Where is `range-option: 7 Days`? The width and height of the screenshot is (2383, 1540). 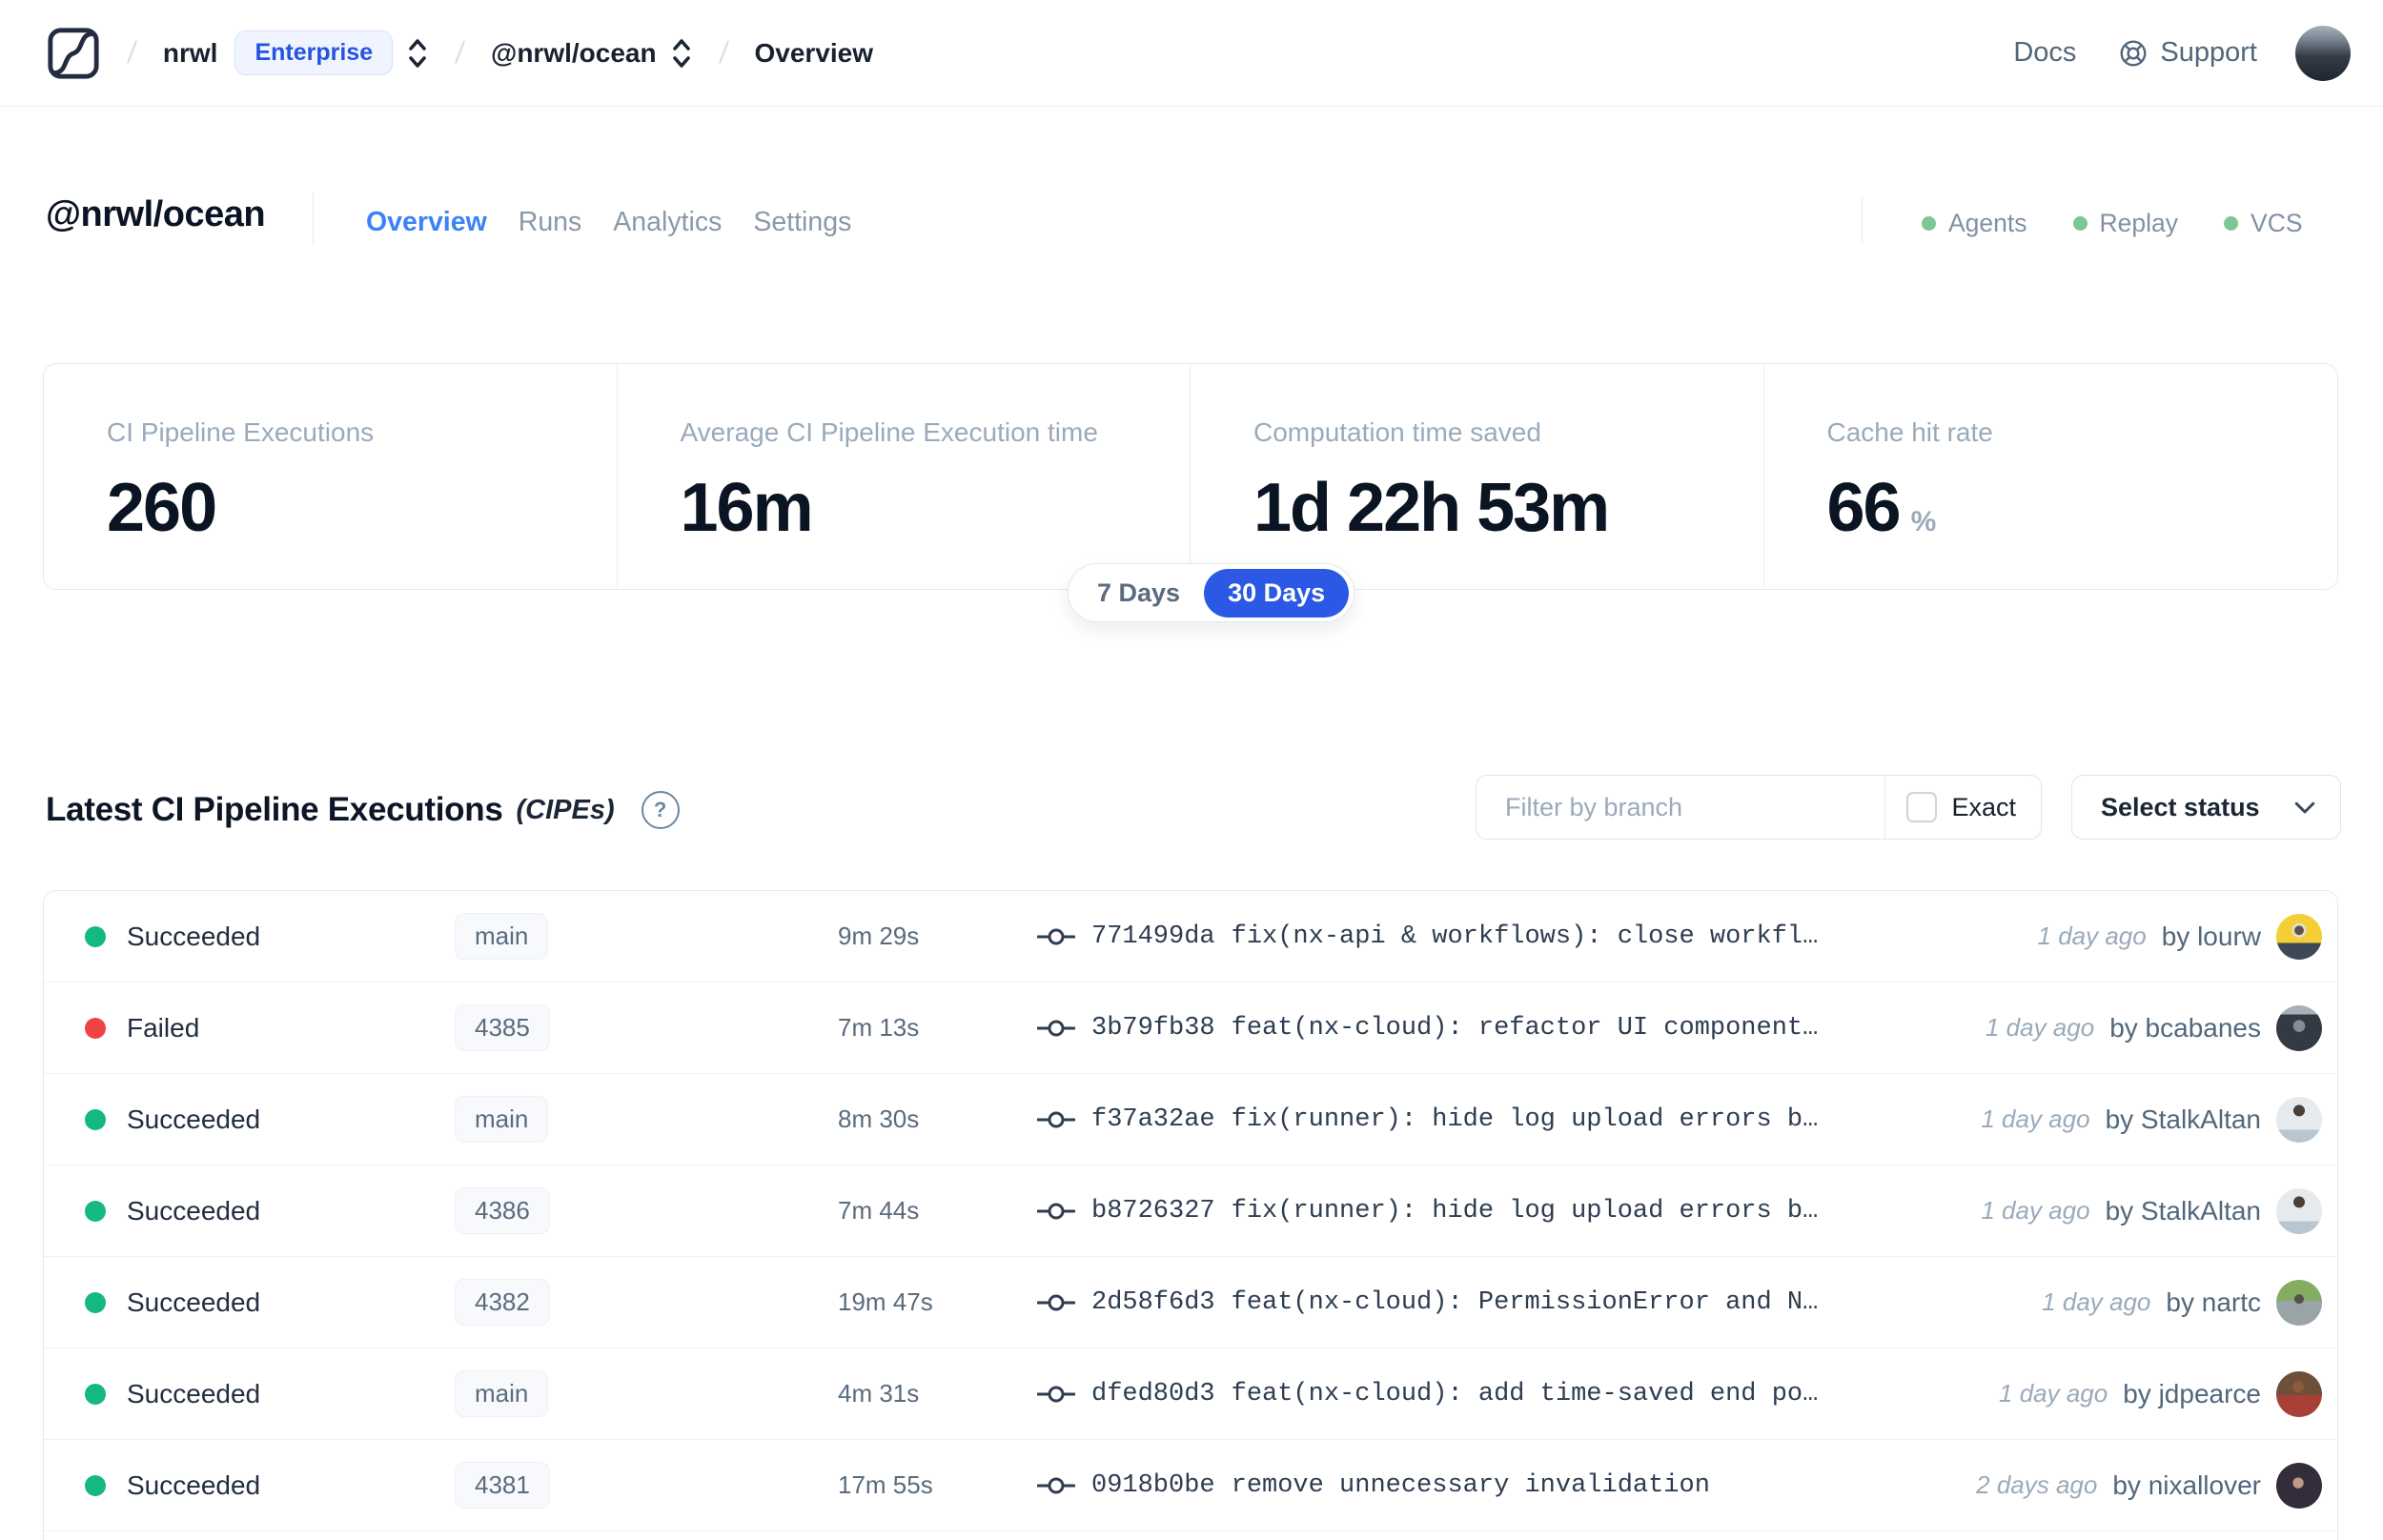 range-option: 7 Days is located at coordinates (1139, 593).